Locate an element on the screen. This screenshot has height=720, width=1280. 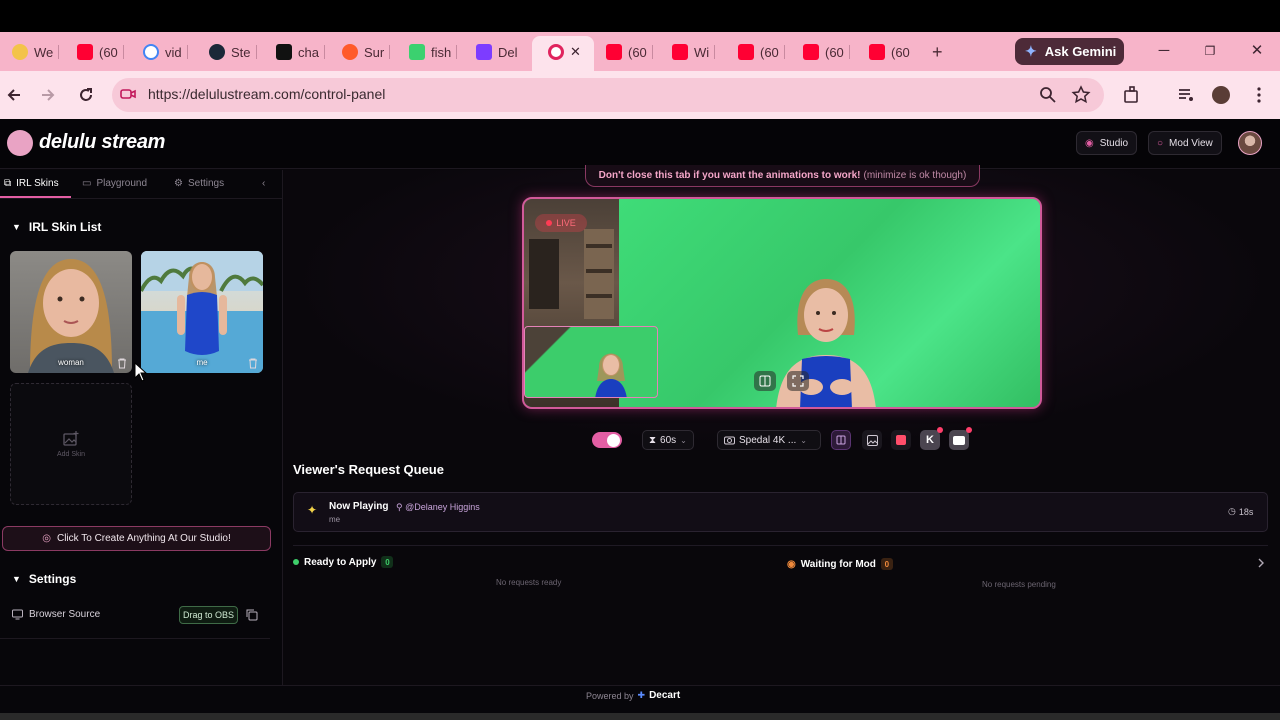
settings-section-header: ▼ Settings is located at coordinates (44, 579).